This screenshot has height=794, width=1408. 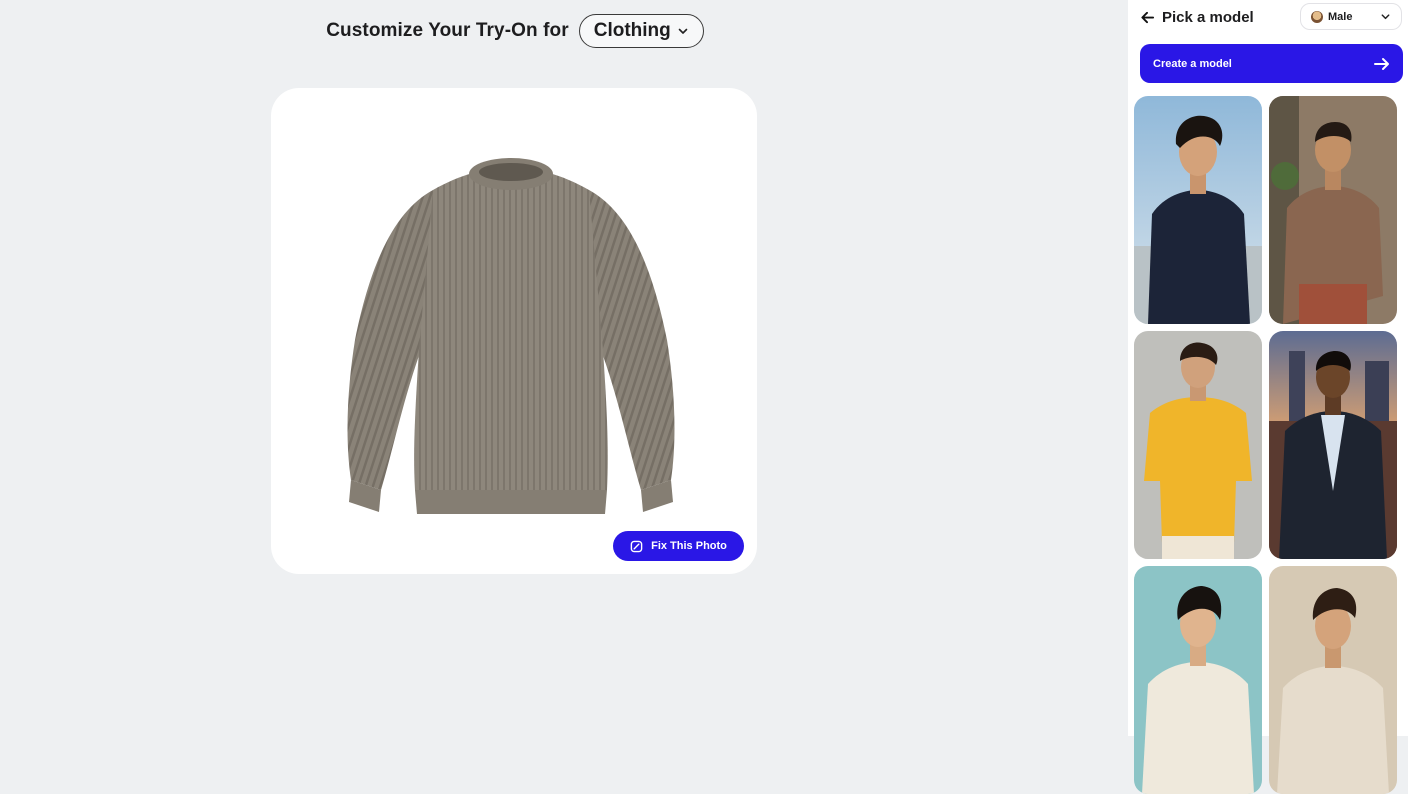 I want to click on magic-fix-icon, so click(x=636, y=546).